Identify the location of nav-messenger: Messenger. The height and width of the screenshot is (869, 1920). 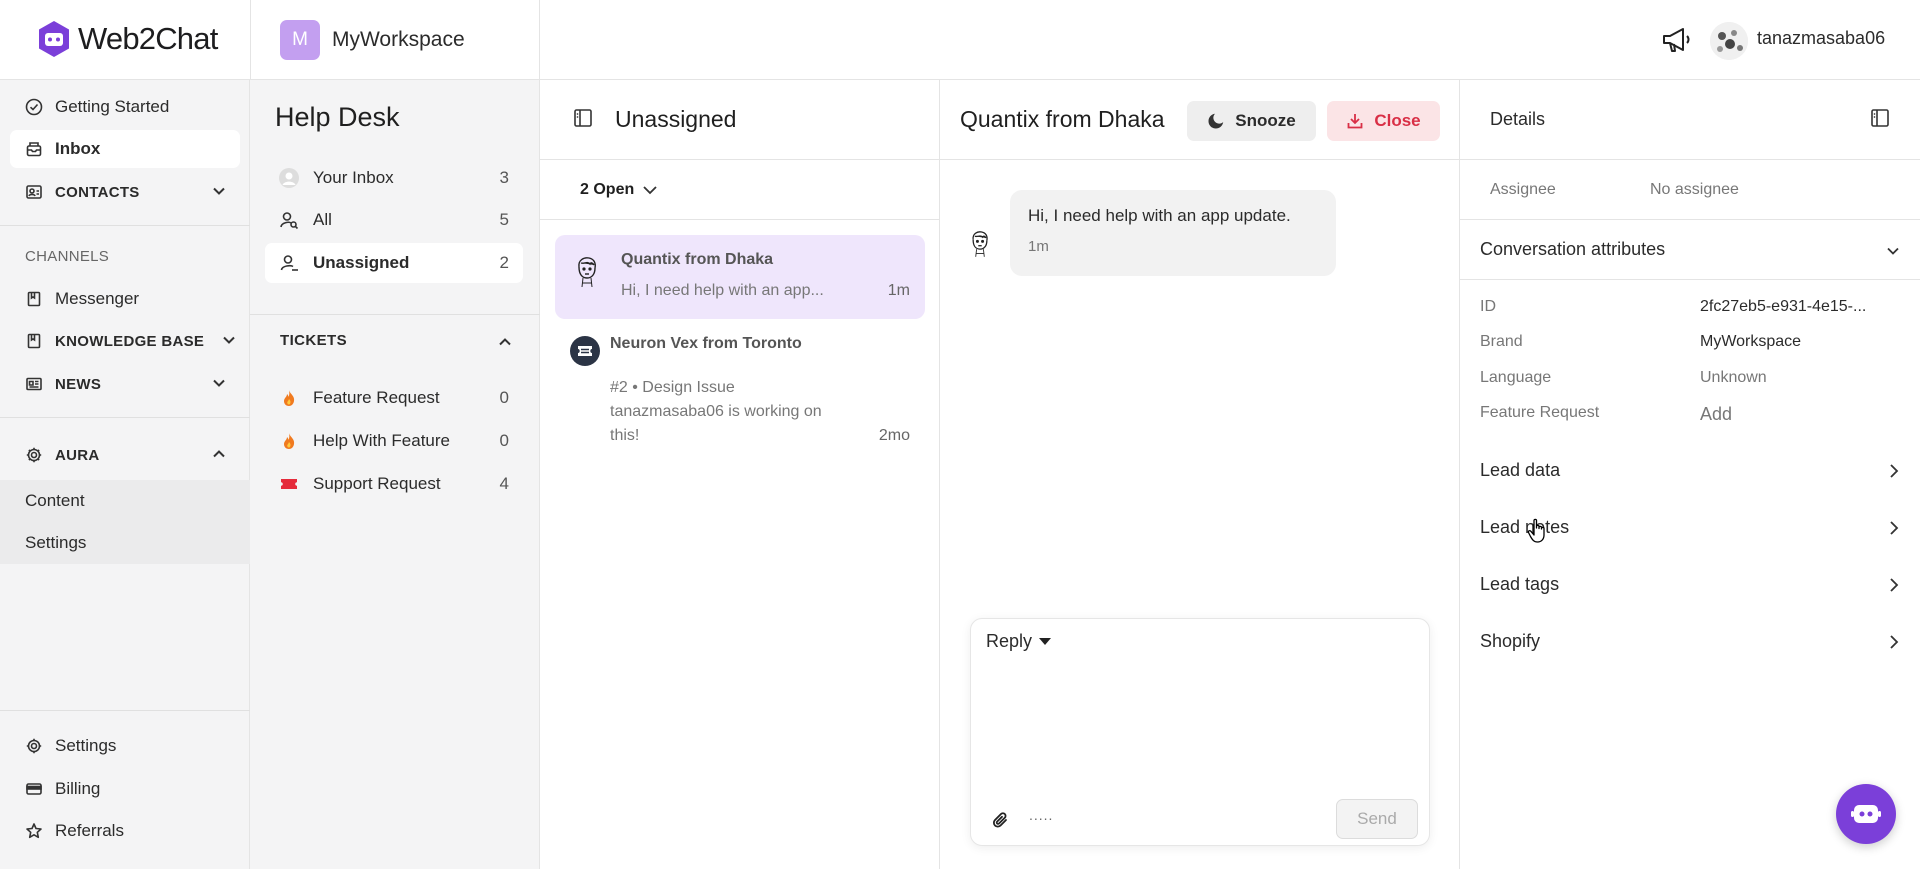
(125, 299).